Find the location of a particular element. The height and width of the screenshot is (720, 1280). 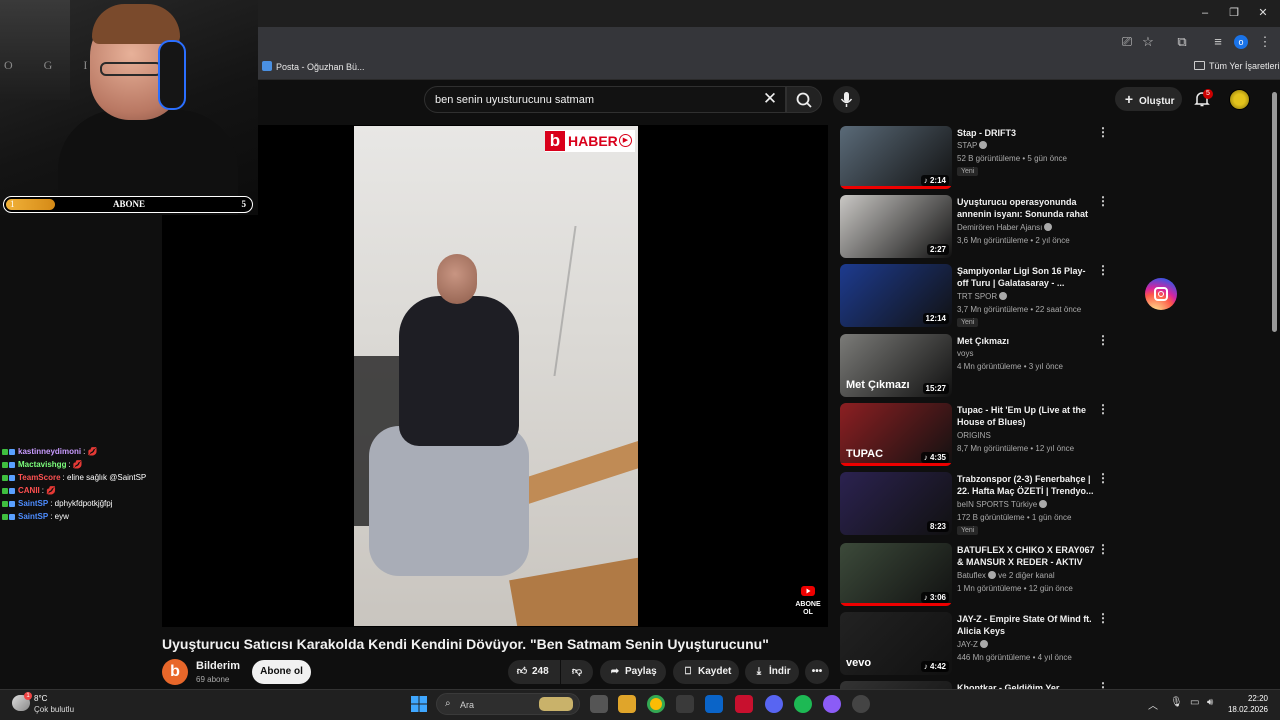

bookmark-star-icon: ☆ is located at coordinates (1148, 42).